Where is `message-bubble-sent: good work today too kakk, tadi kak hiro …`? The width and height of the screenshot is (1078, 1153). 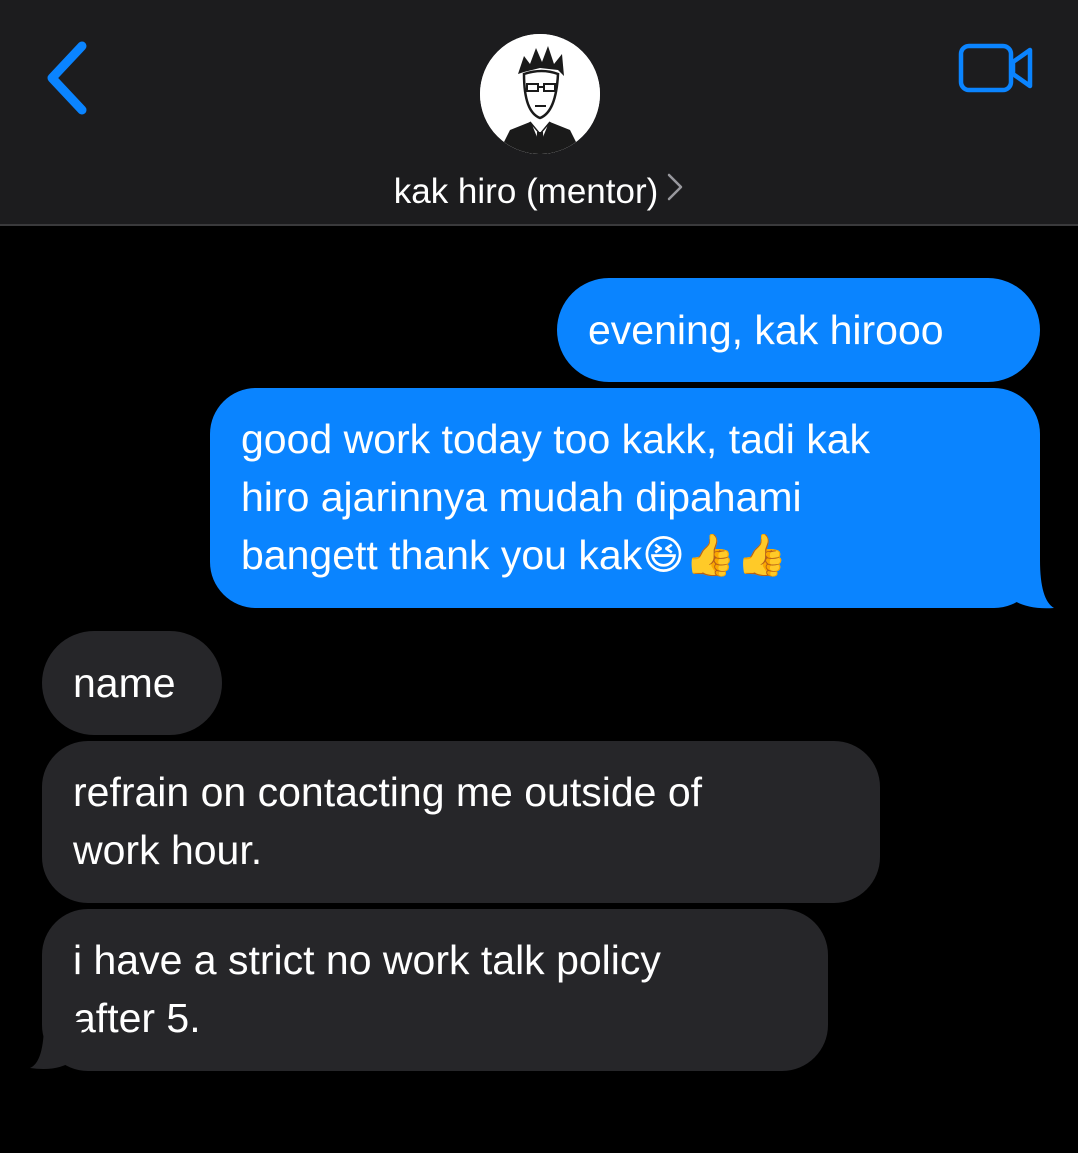 message-bubble-sent: good work today too kakk, tadi kak hiro … is located at coordinates (625, 498).